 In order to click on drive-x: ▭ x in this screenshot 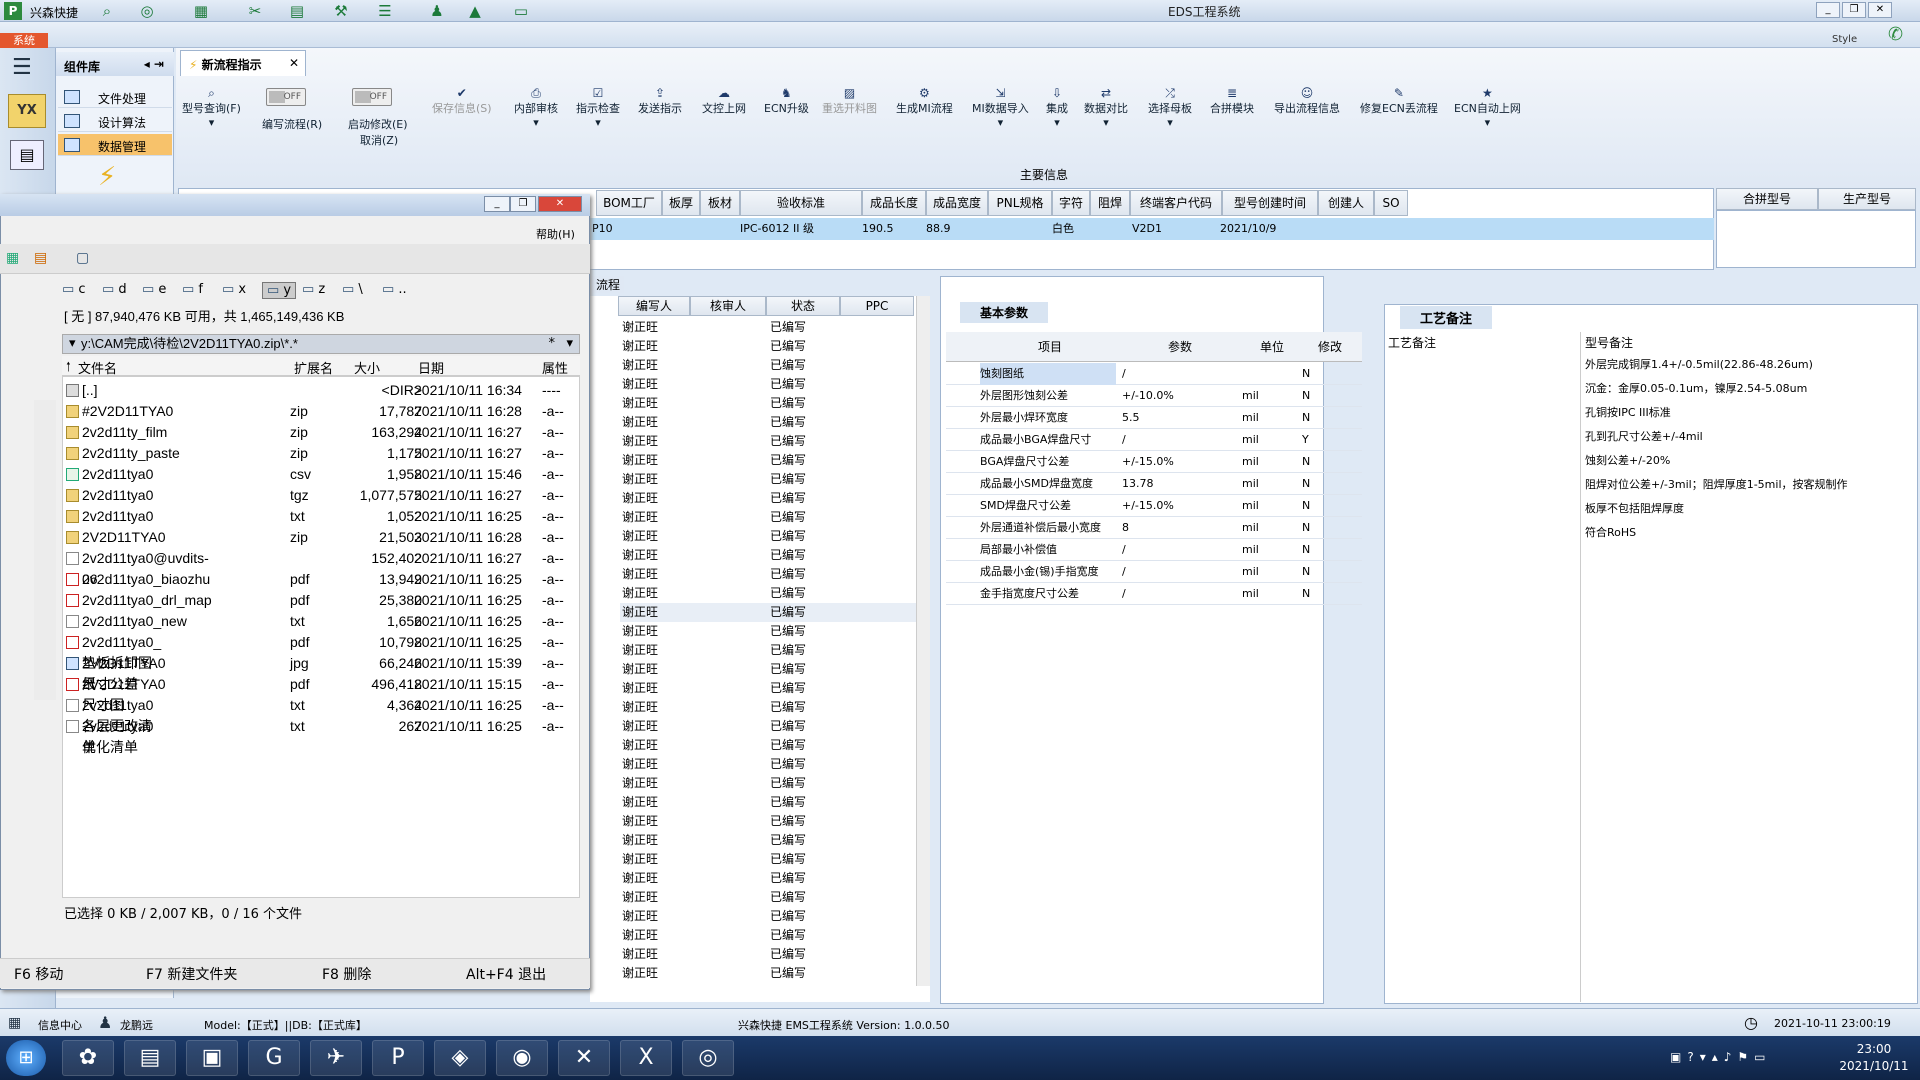, I will do `click(234, 289)`.